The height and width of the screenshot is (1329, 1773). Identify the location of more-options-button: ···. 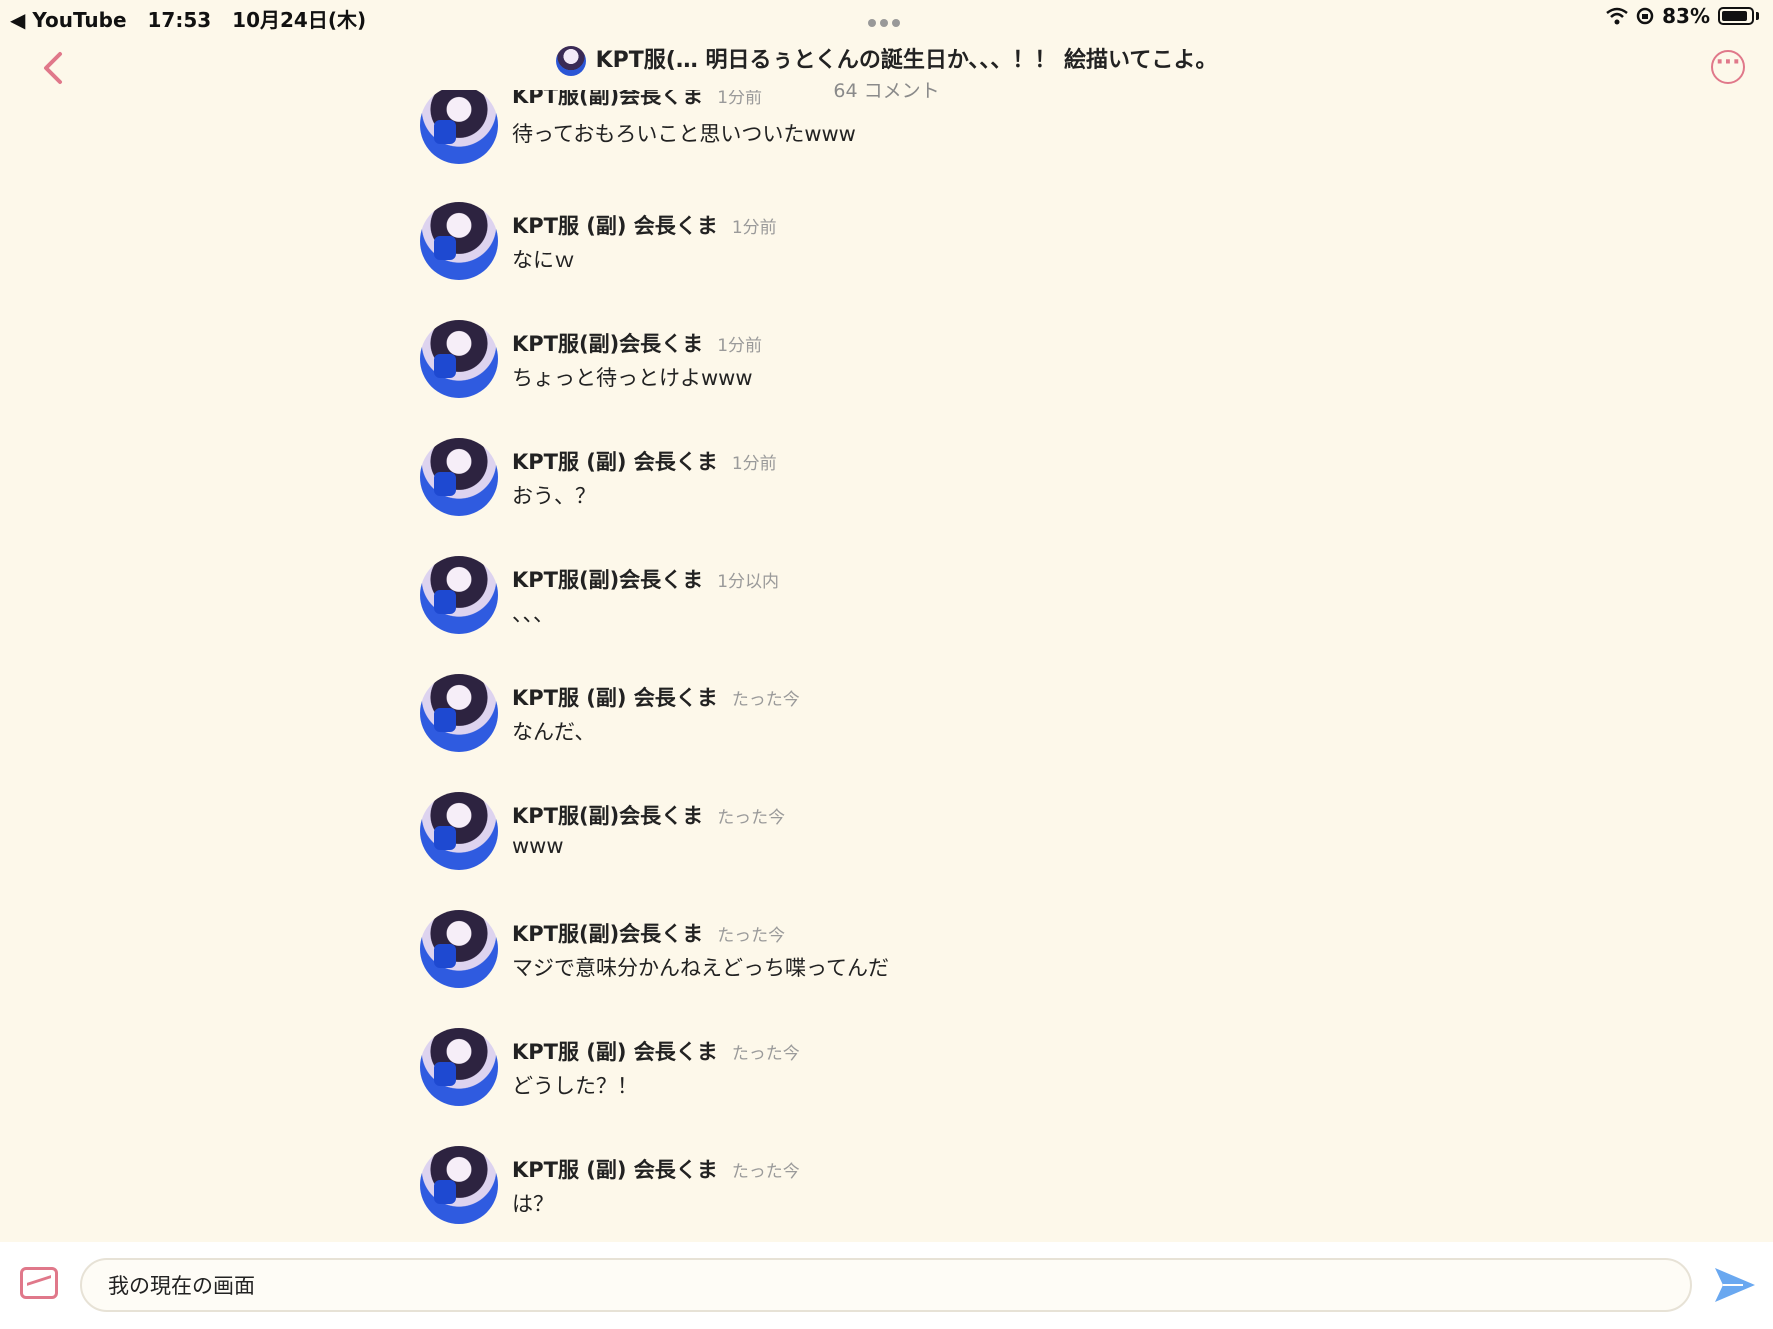
(1728, 67).